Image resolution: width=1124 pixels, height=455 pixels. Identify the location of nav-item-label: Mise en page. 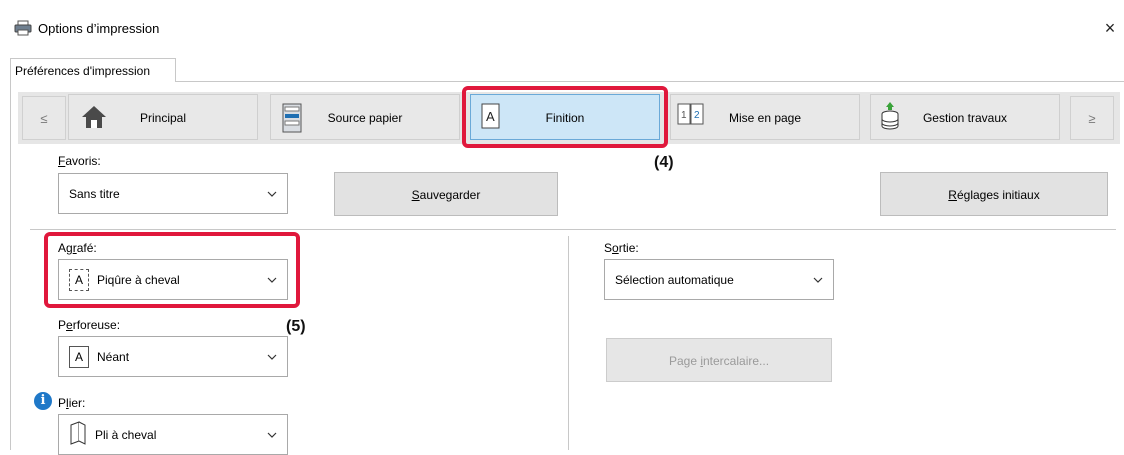
(765, 118).